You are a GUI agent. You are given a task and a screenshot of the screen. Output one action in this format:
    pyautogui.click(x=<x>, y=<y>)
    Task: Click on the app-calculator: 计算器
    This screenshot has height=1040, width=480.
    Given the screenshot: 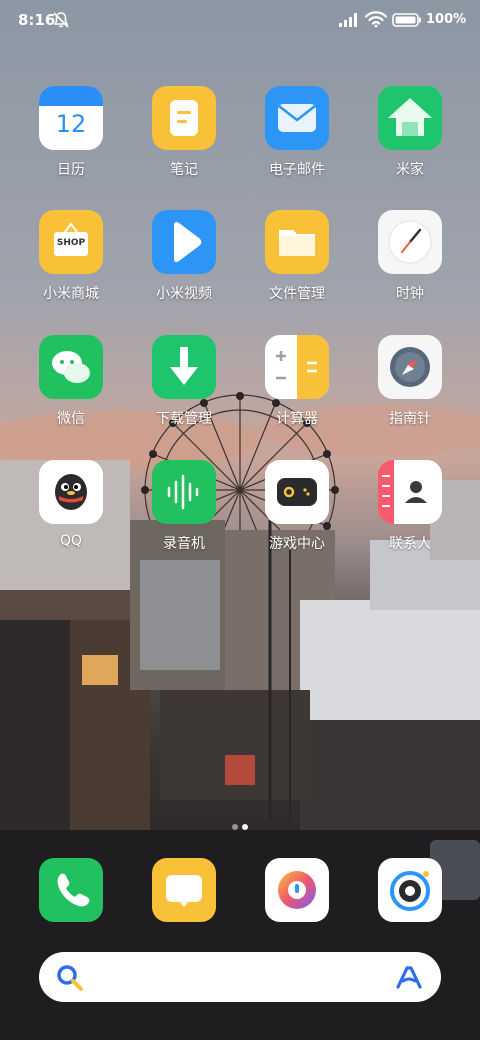 What is the action you would take?
    pyautogui.click(x=297, y=381)
    